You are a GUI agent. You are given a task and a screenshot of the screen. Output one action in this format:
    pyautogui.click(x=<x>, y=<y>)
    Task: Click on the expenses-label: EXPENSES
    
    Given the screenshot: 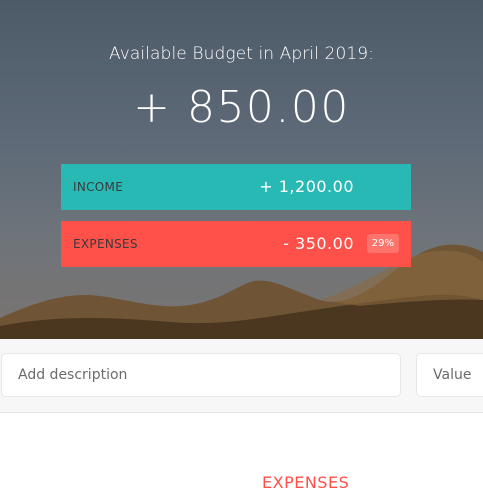 What is the action you would take?
    pyautogui.click(x=105, y=244)
    